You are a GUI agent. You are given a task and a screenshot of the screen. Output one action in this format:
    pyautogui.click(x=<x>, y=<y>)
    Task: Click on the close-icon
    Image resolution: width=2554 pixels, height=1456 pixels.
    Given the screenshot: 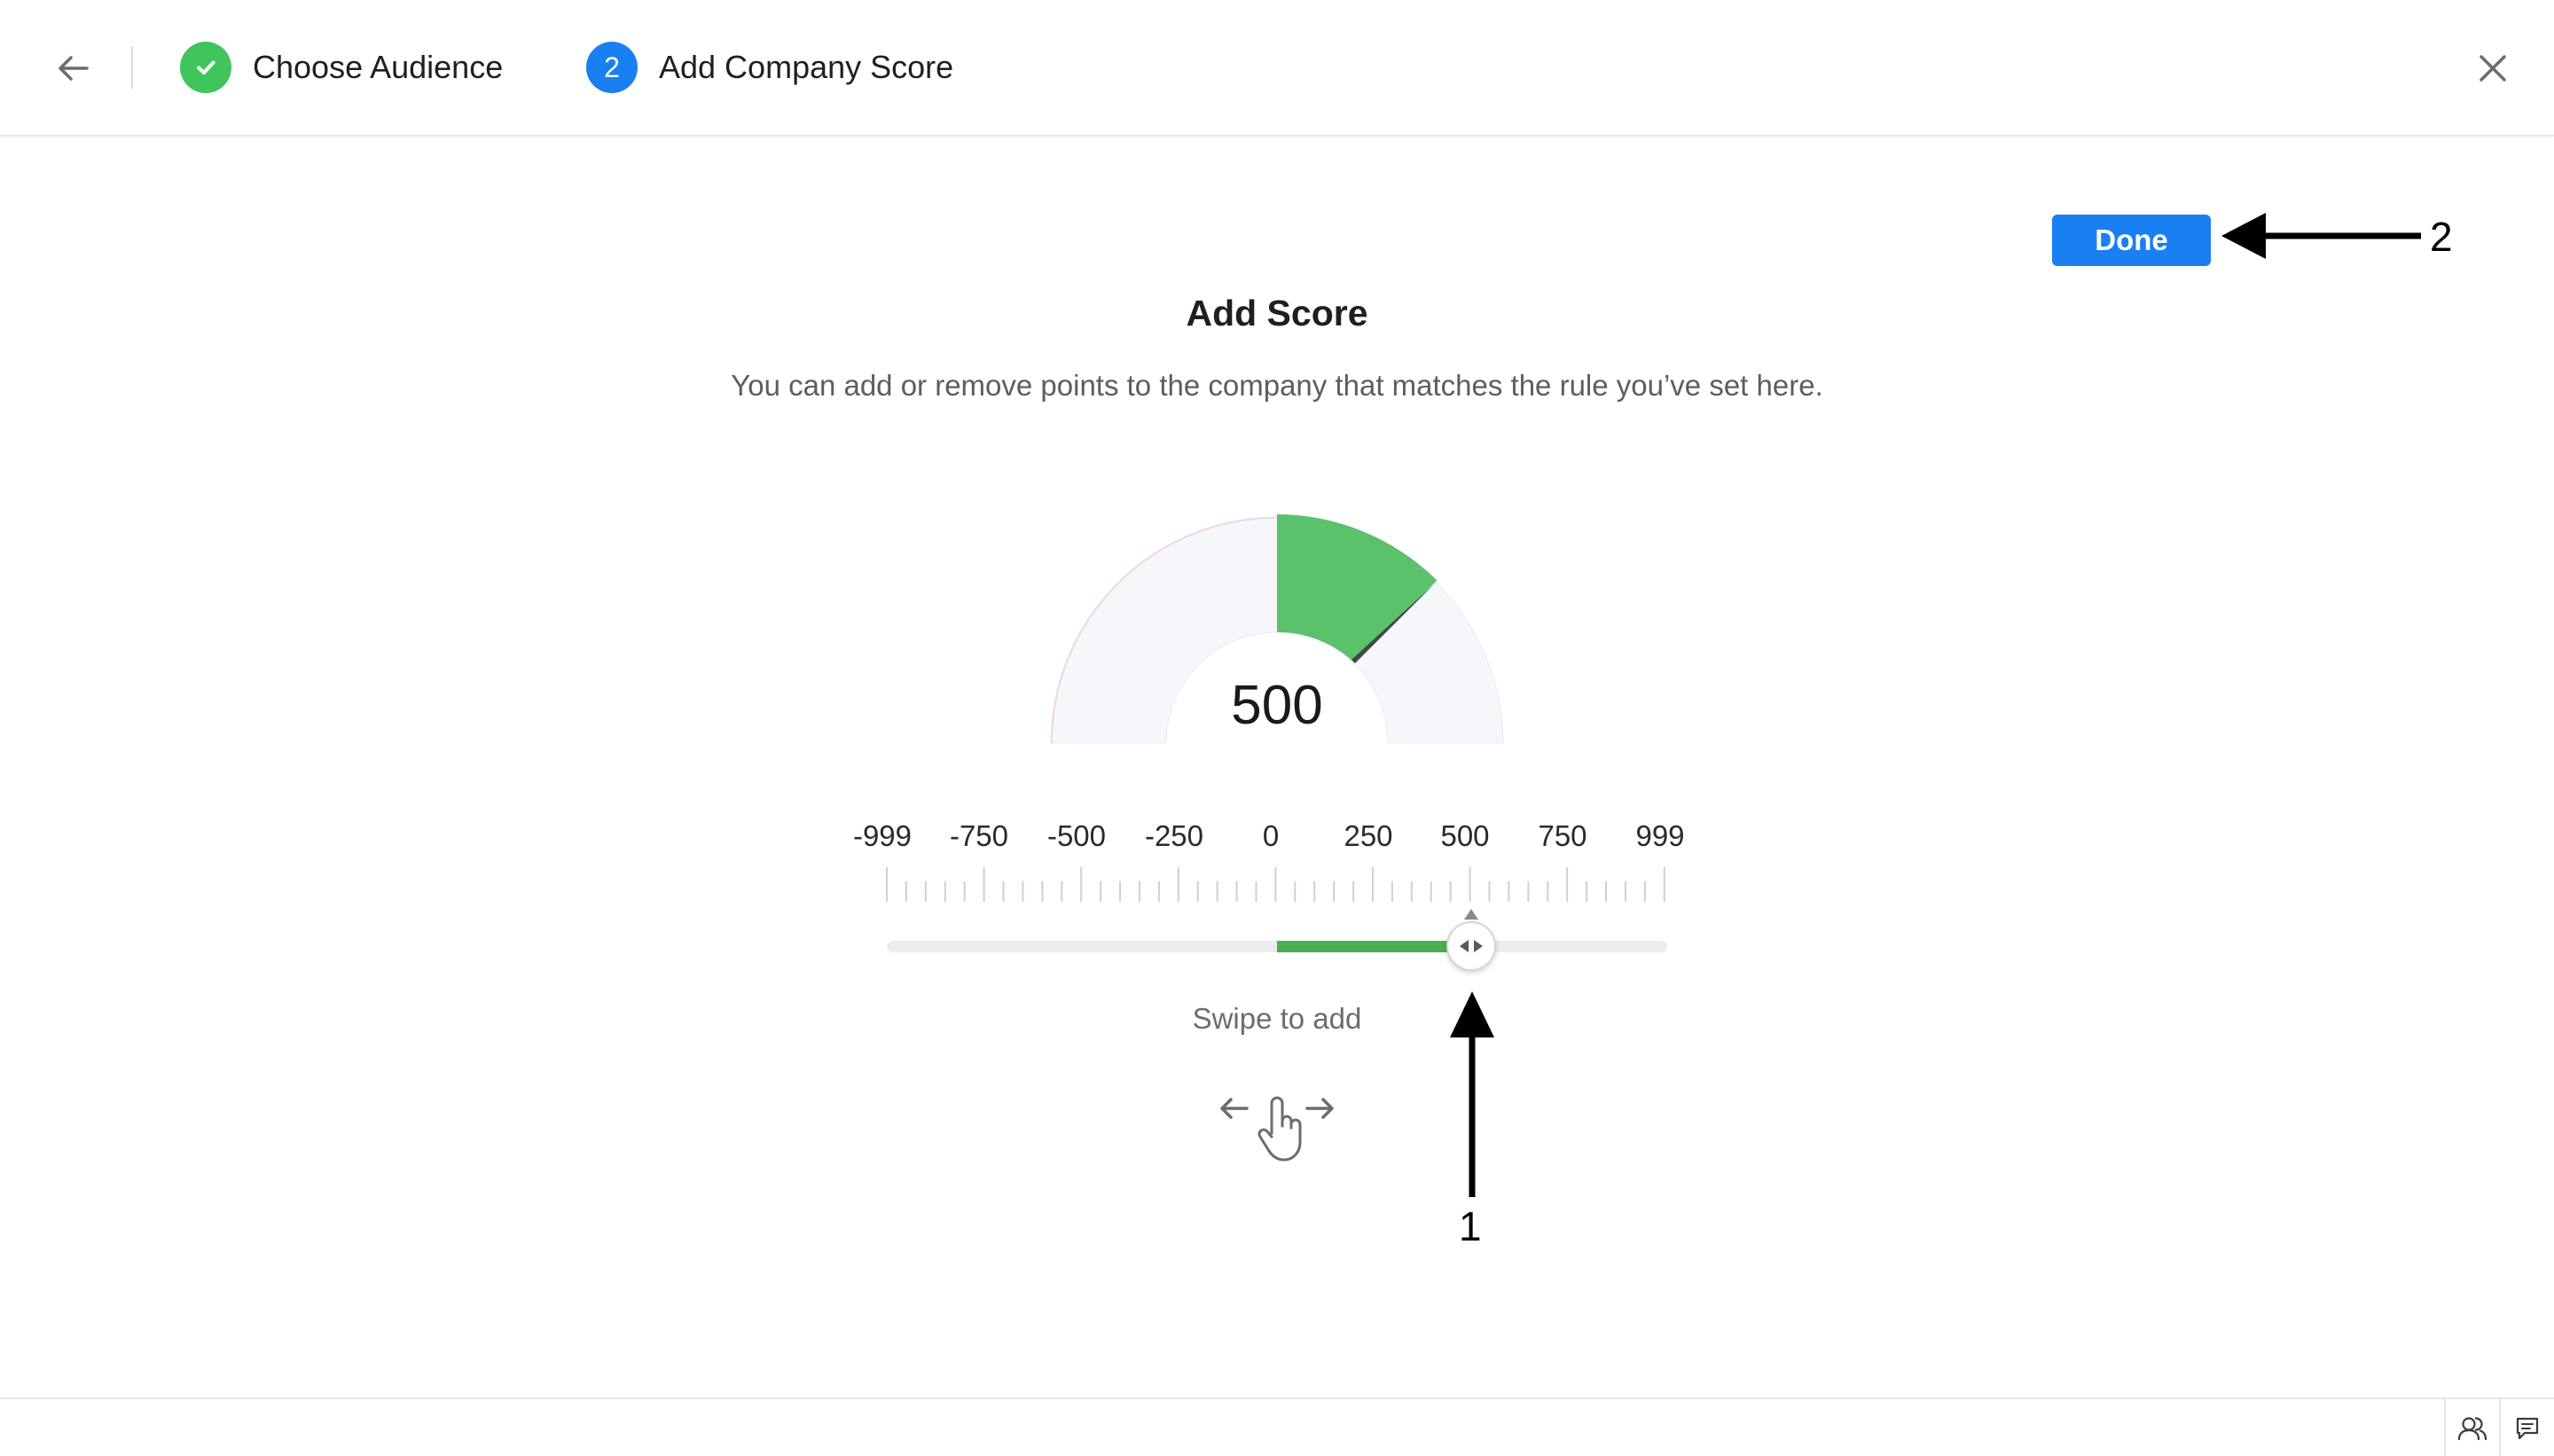 What is the action you would take?
    pyautogui.click(x=2493, y=68)
    